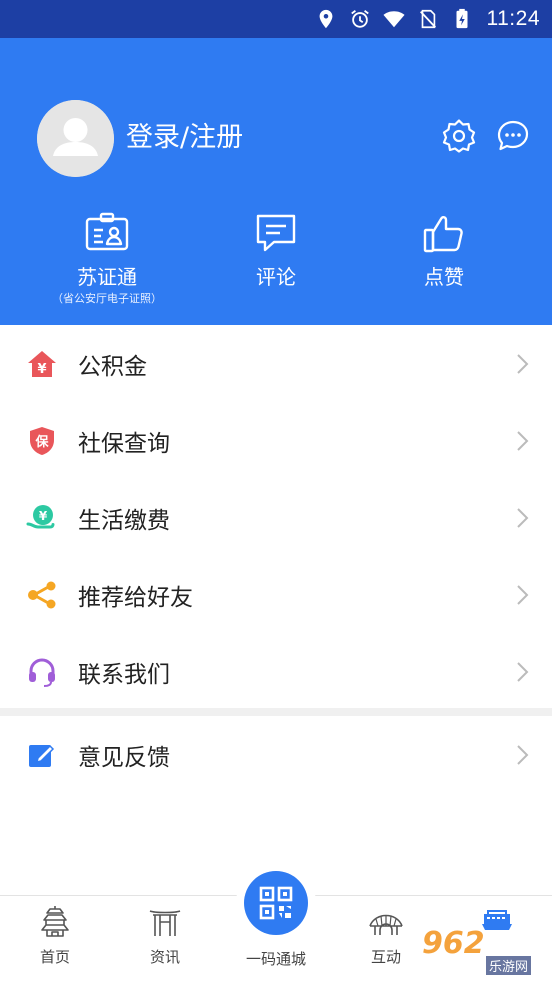  I want to click on thumbs-up-icon, so click(444, 233).